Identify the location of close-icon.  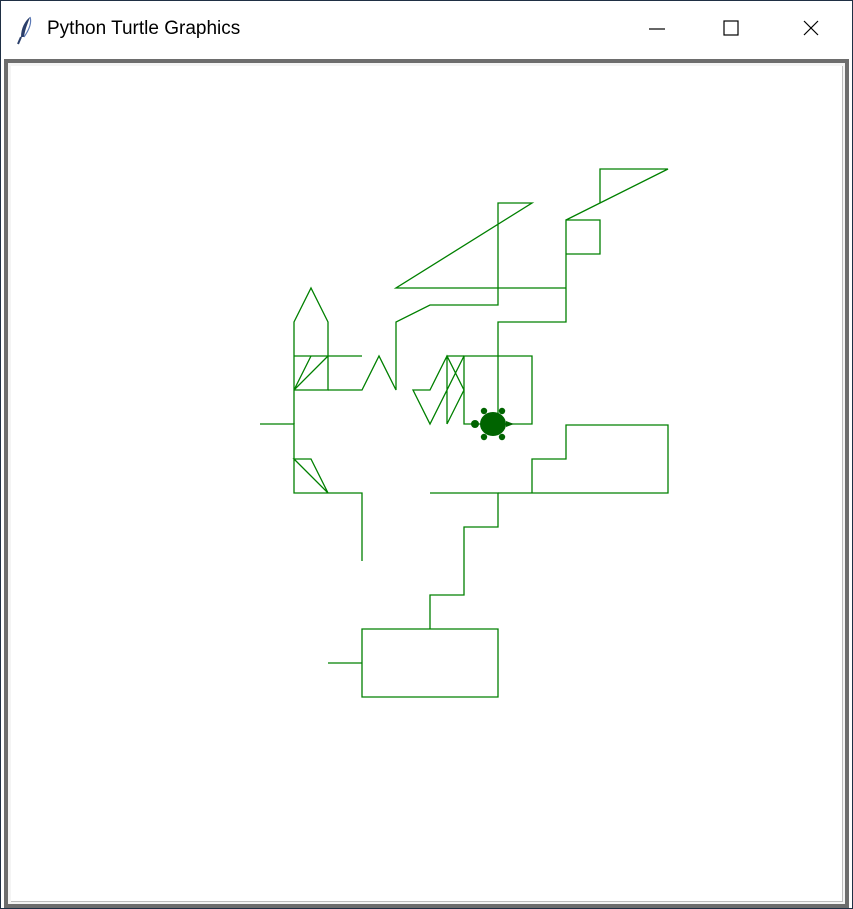
(811, 30).